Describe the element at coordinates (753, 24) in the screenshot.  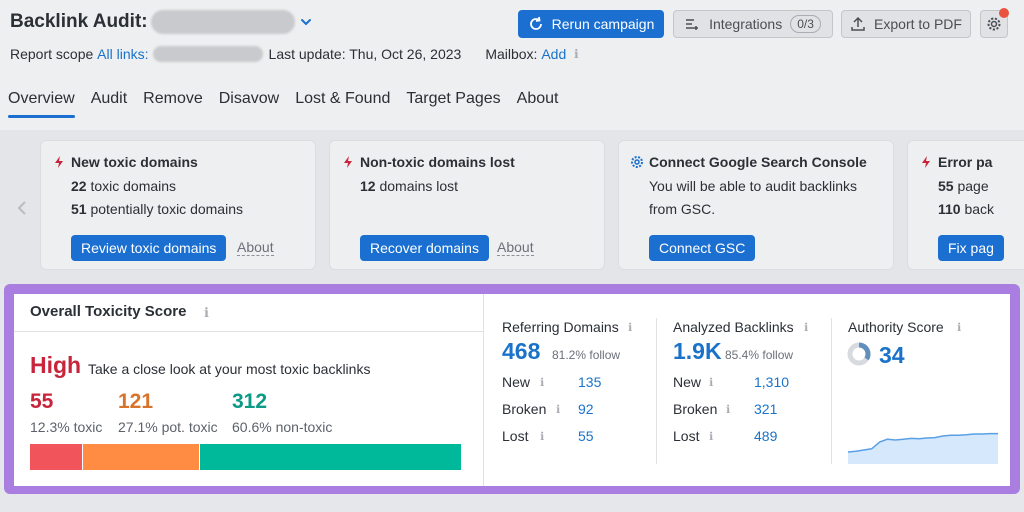
I see `integrations-button: Integrations 0/3` at that location.